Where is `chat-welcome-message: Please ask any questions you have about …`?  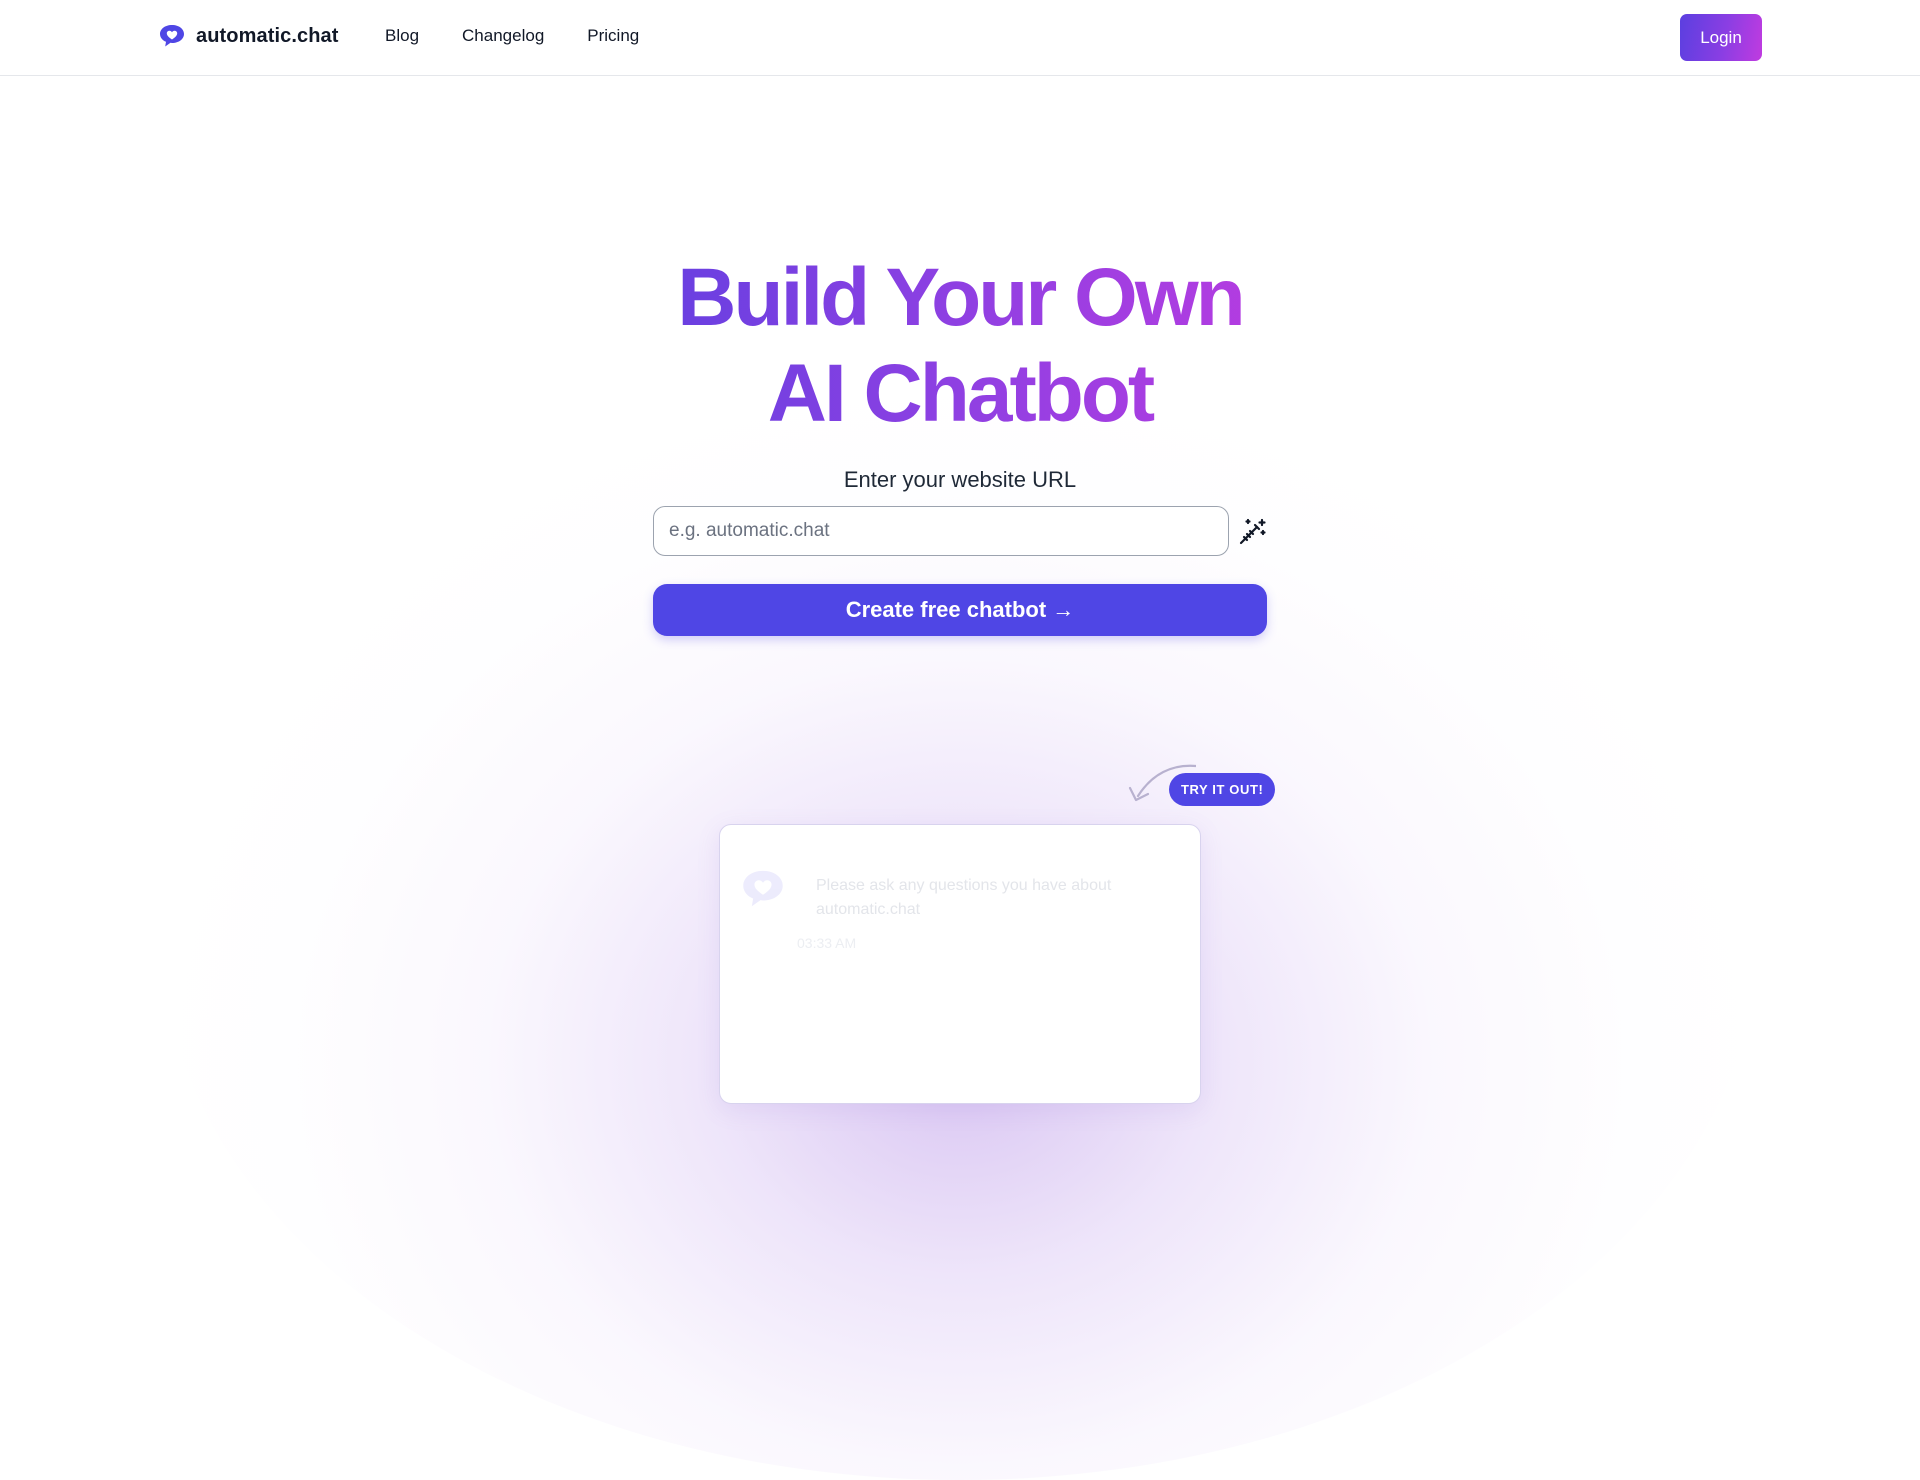
chat-welcome-message: Please ask any questions you have about … is located at coordinates (964, 897).